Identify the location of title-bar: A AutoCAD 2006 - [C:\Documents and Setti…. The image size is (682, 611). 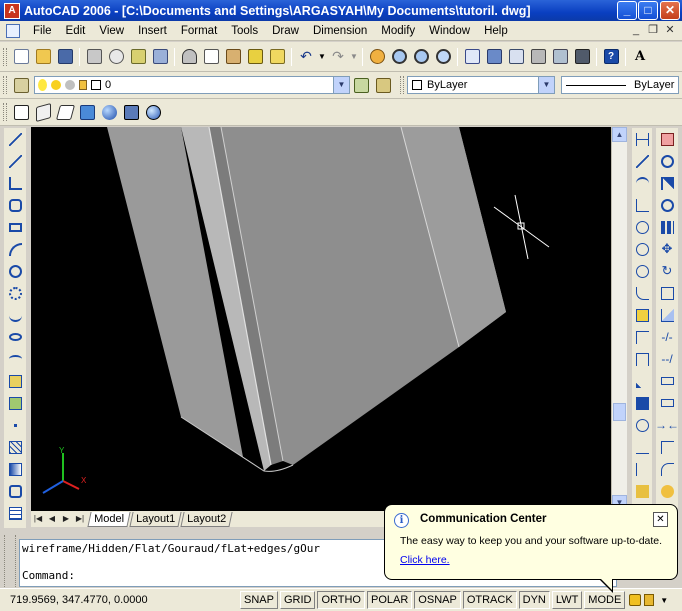
(341, 10).